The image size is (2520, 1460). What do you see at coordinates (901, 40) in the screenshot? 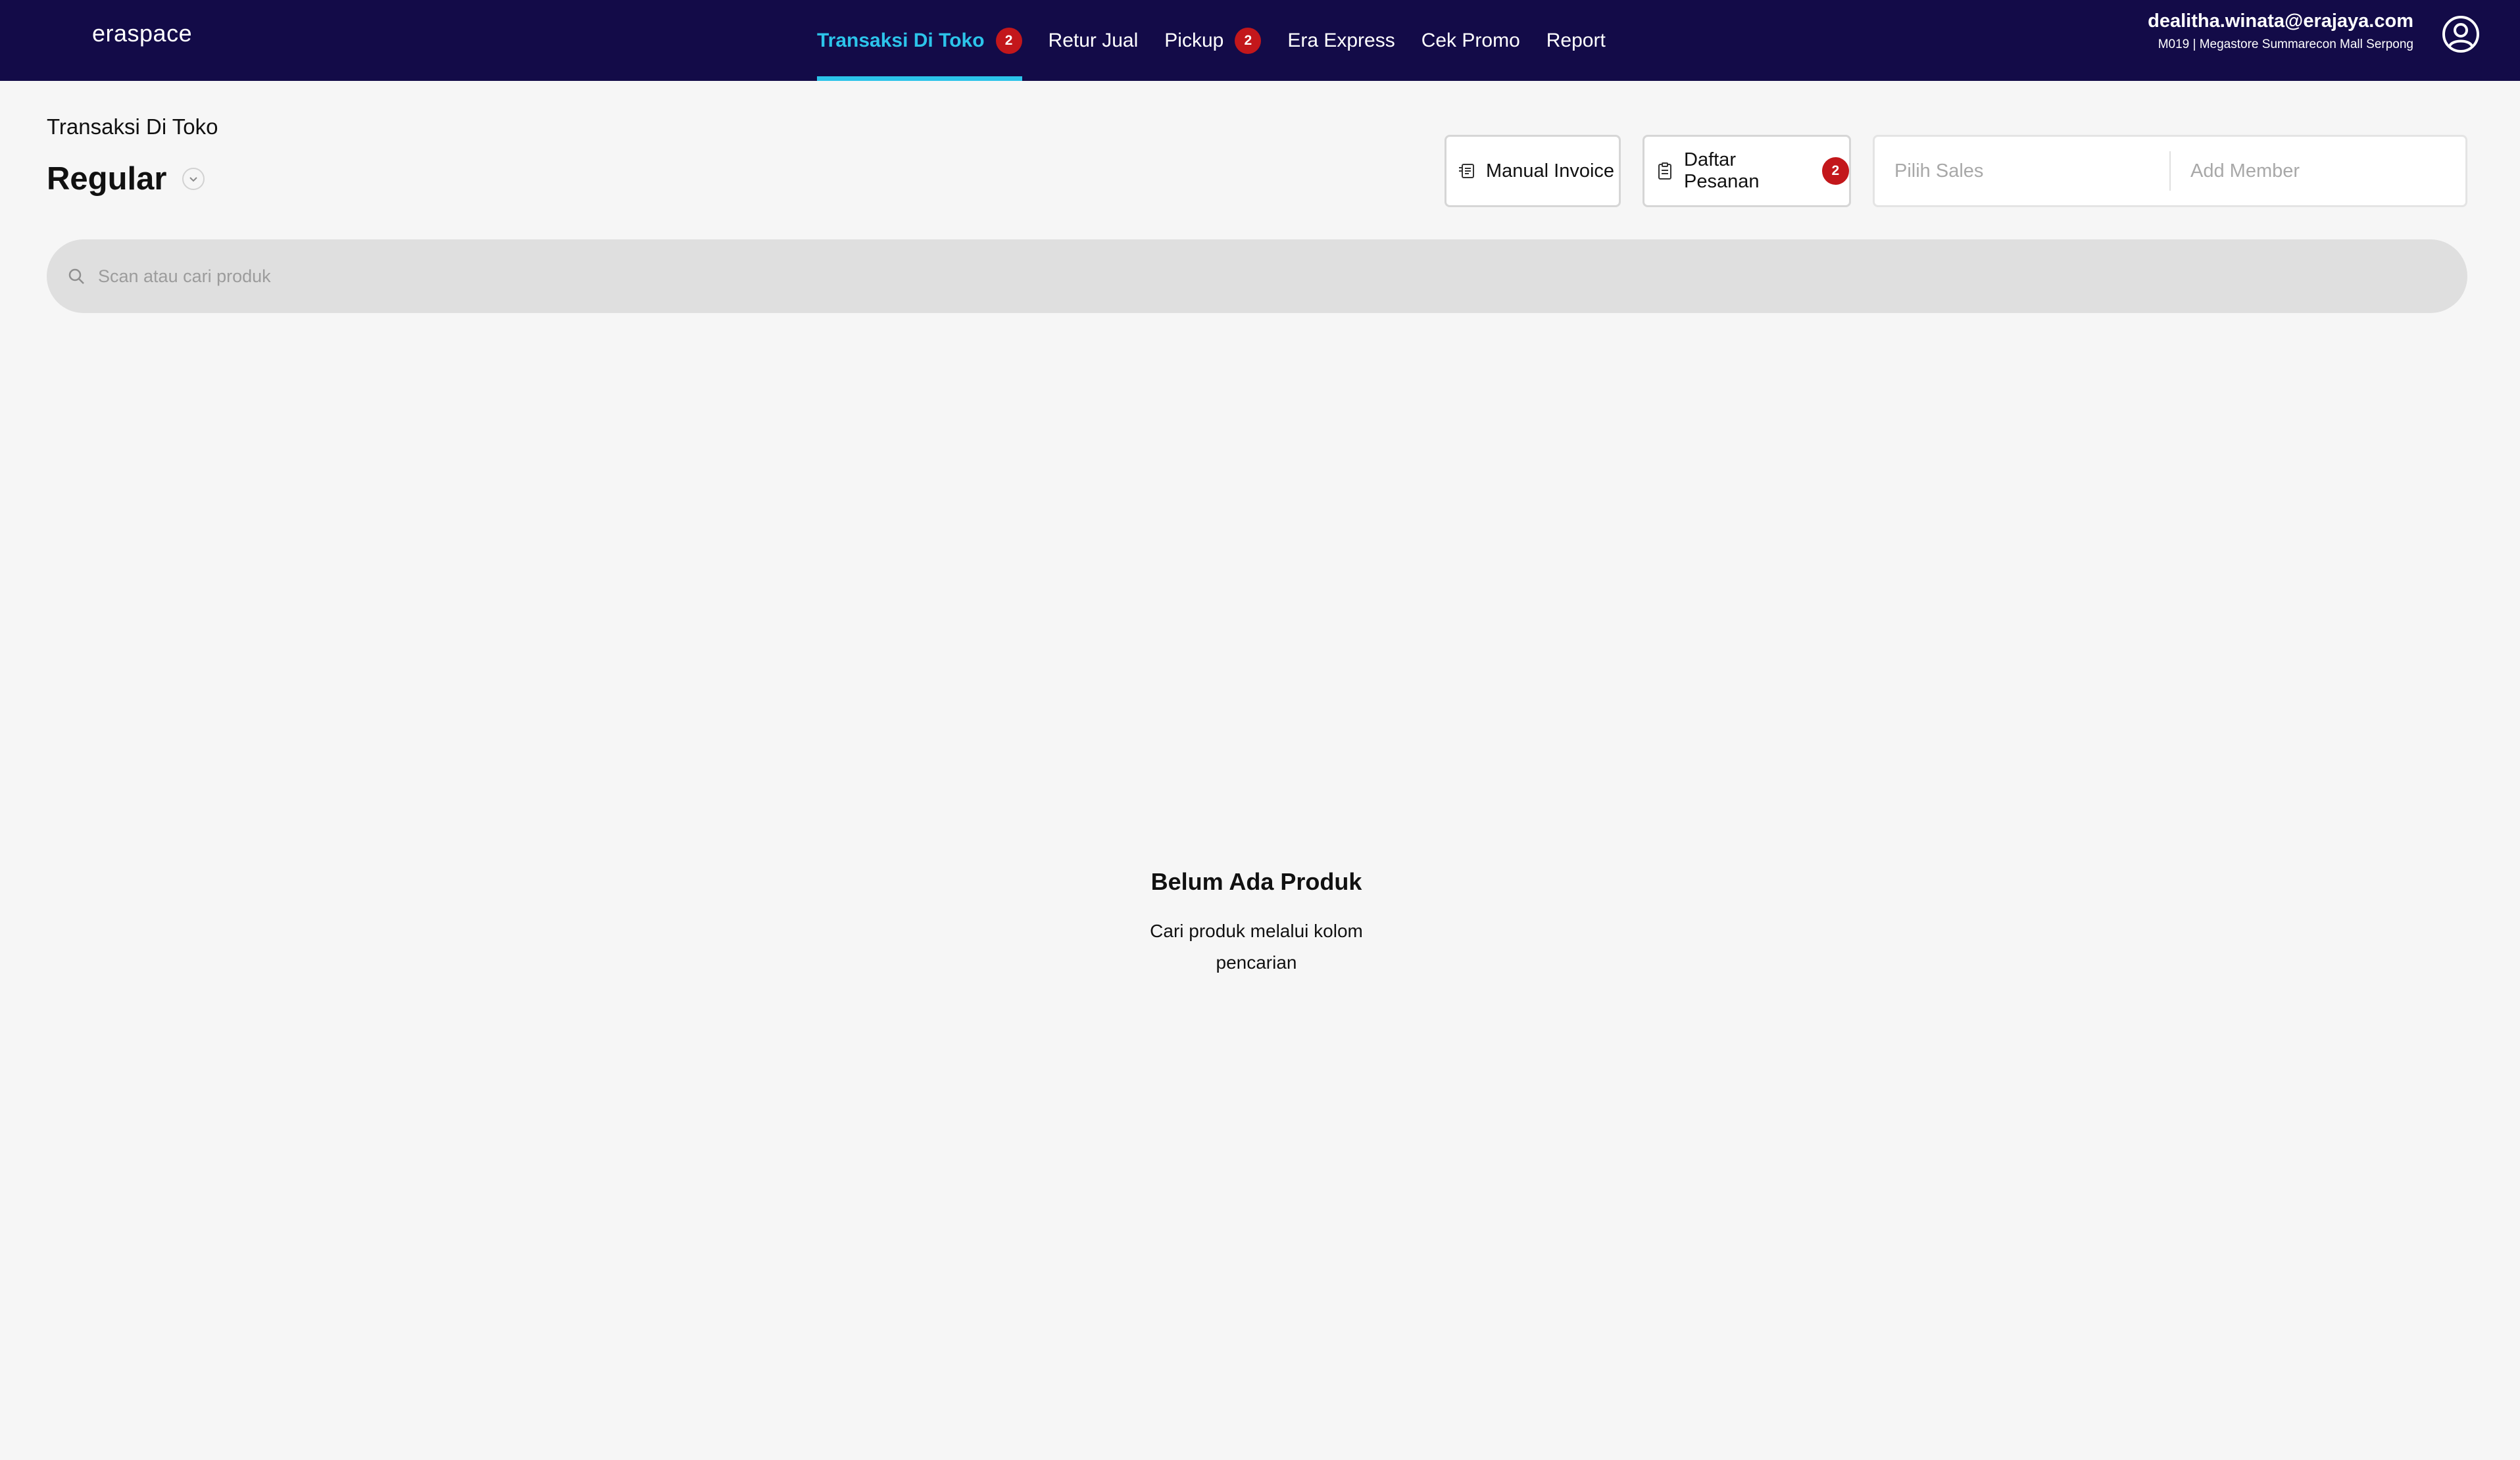
I see `nav-item-label: Transaksi Di Toko` at bounding box center [901, 40].